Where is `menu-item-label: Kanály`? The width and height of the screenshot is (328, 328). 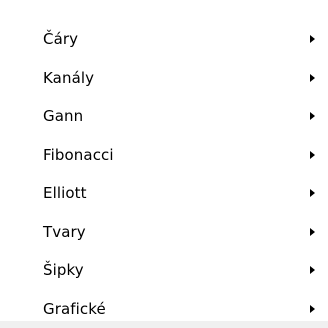 menu-item-label: Kanály is located at coordinates (68, 78).